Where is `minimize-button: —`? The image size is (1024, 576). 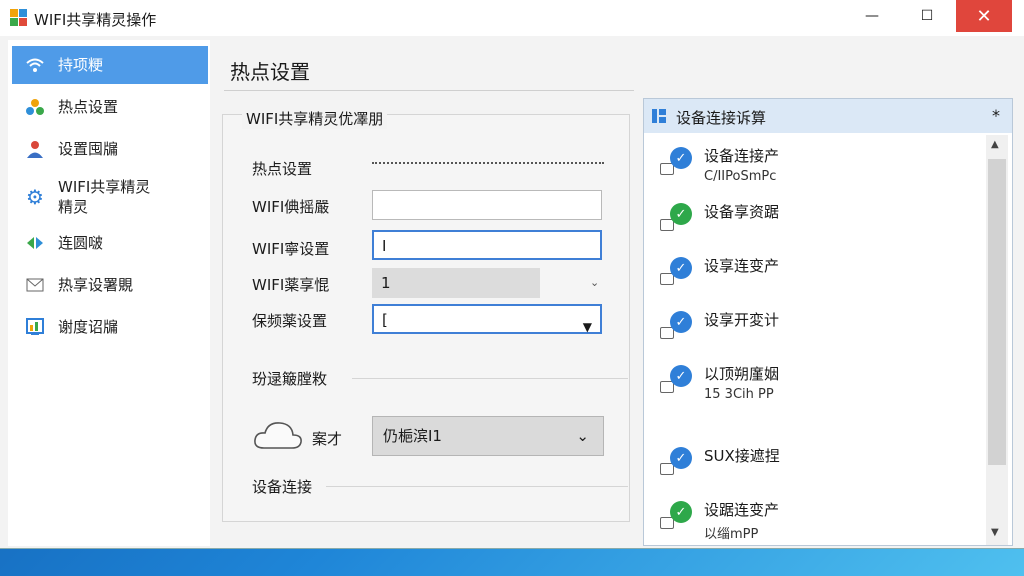
minimize-button: — is located at coordinates (872, 16).